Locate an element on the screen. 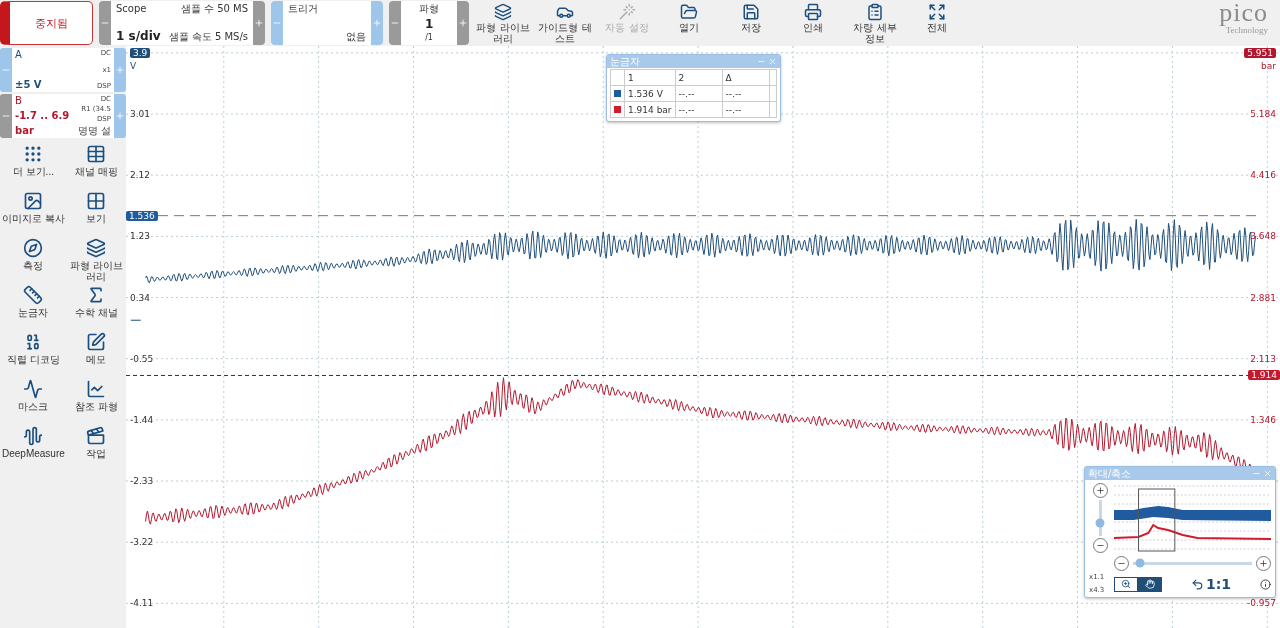  axis-tick-label: 4.416 is located at coordinates (1263, 175).